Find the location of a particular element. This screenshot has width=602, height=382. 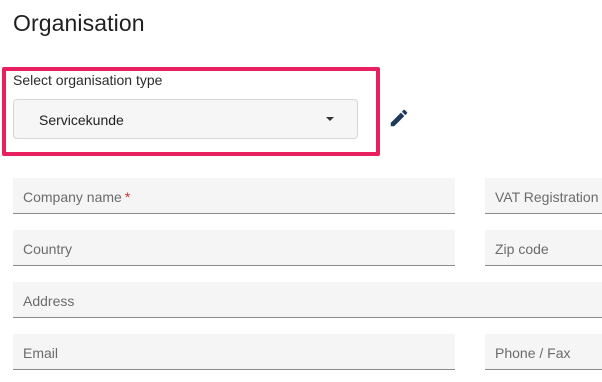

pencil-icon is located at coordinates (399, 118).